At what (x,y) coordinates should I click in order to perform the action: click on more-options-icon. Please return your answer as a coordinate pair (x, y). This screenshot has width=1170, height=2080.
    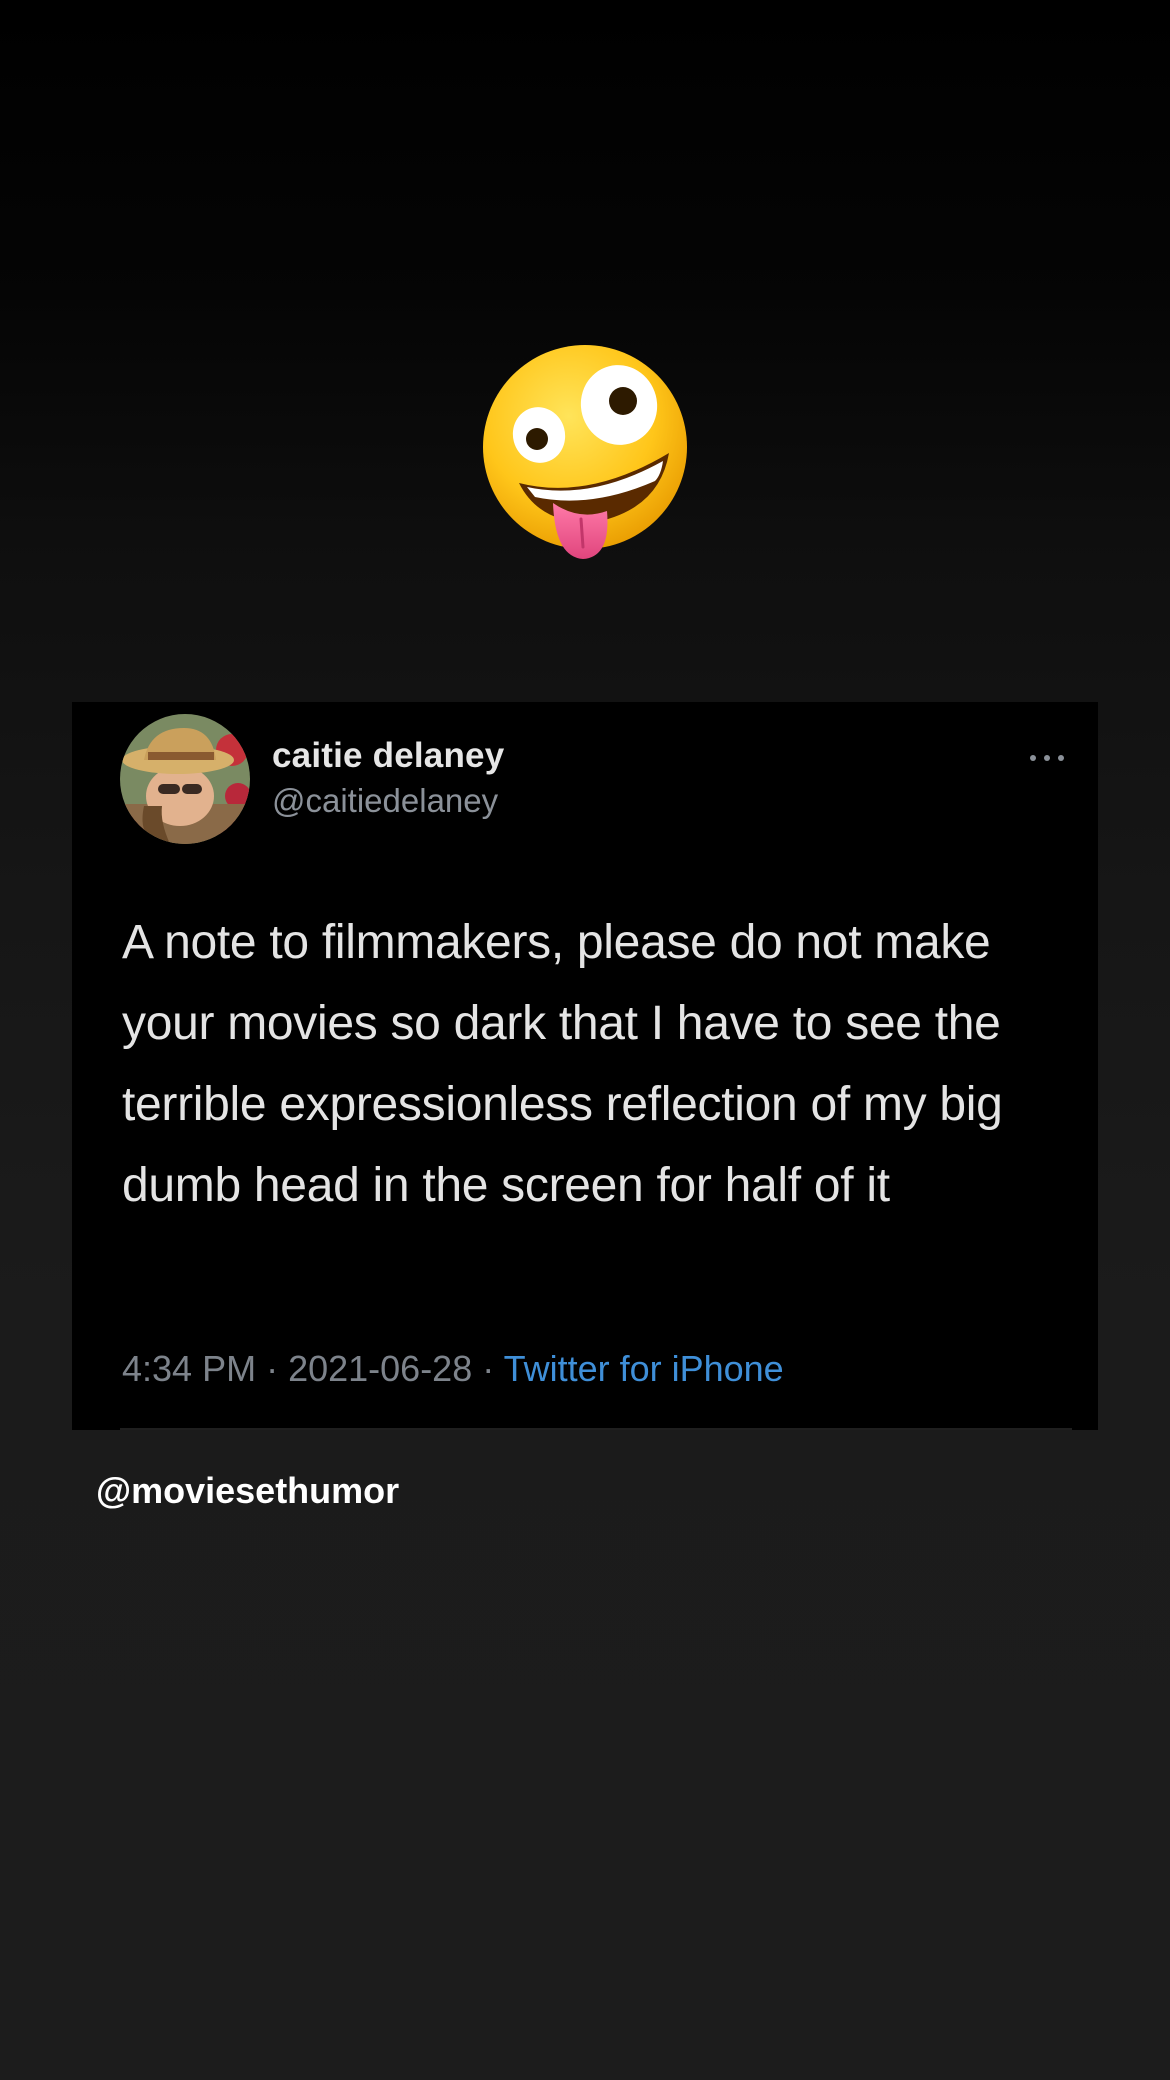
    Looking at the image, I should click on (1047, 758).